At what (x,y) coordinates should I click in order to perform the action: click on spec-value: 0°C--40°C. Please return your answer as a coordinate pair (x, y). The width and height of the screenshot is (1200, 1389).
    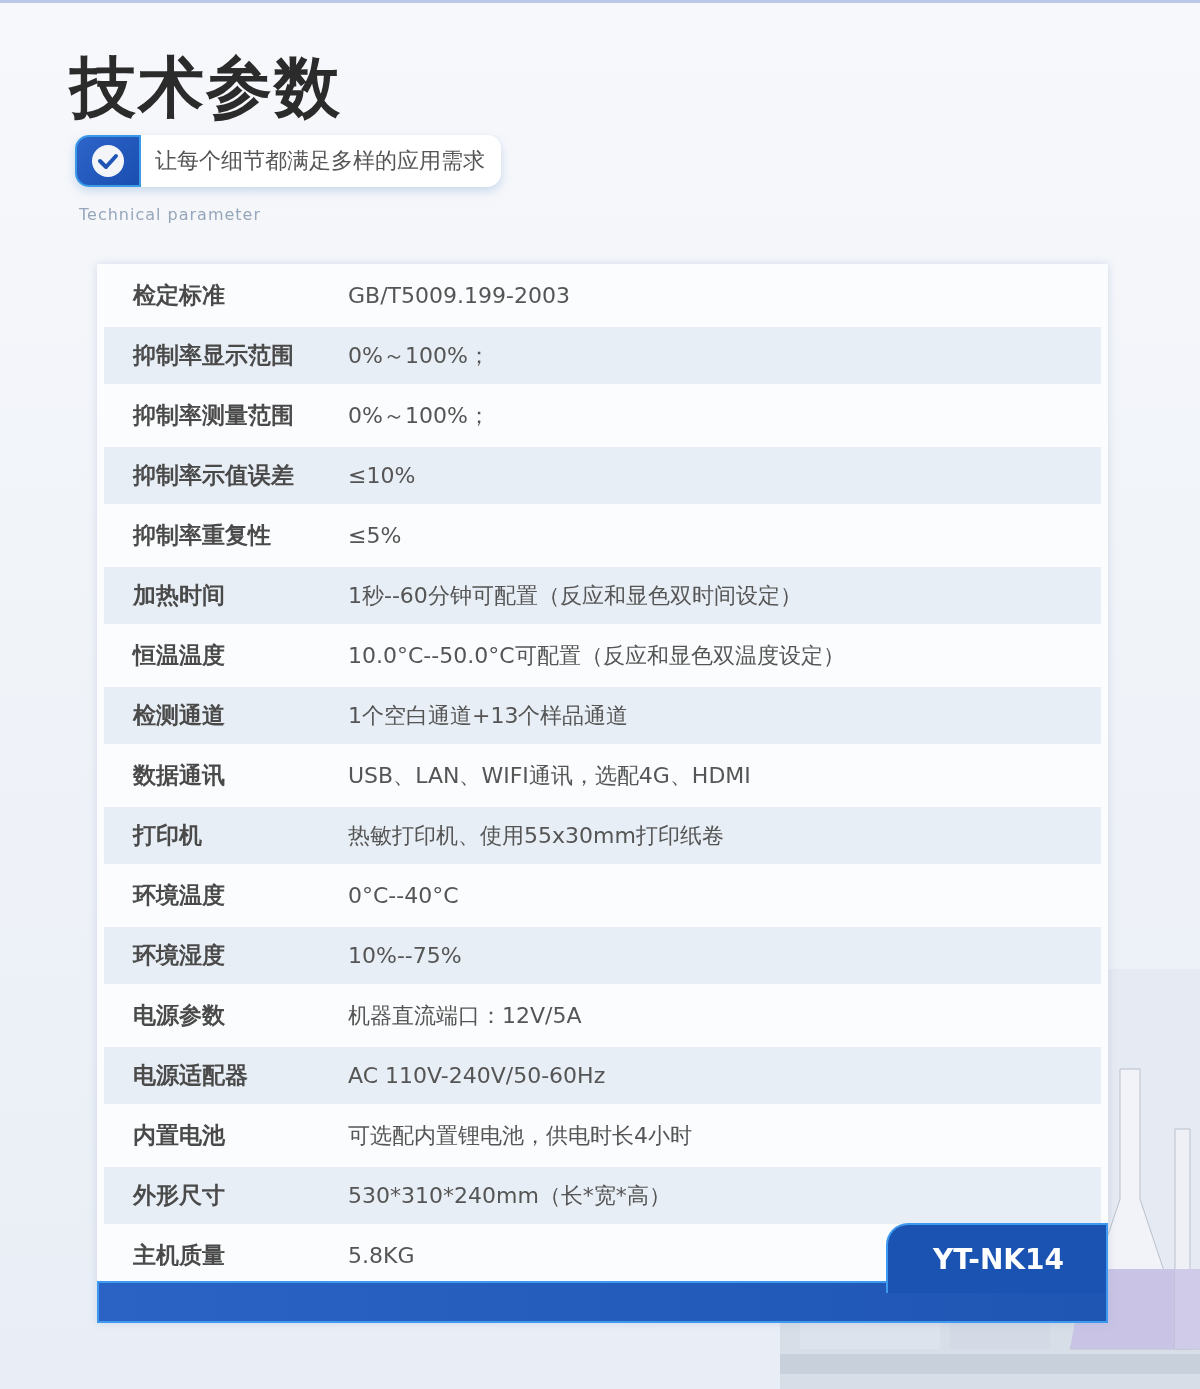
    Looking at the image, I should click on (403, 895).